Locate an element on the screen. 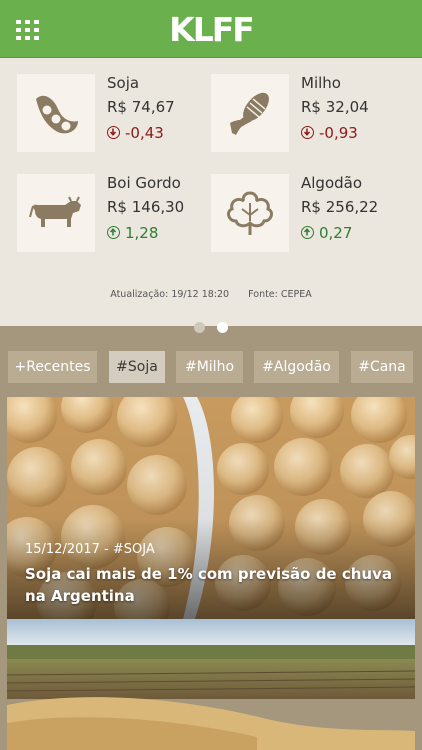 The width and height of the screenshot is (422, 750). quote-card-boi-gordo: Boi Gordo R$ 146,30 1,28 is located at coordinates (119, 214).